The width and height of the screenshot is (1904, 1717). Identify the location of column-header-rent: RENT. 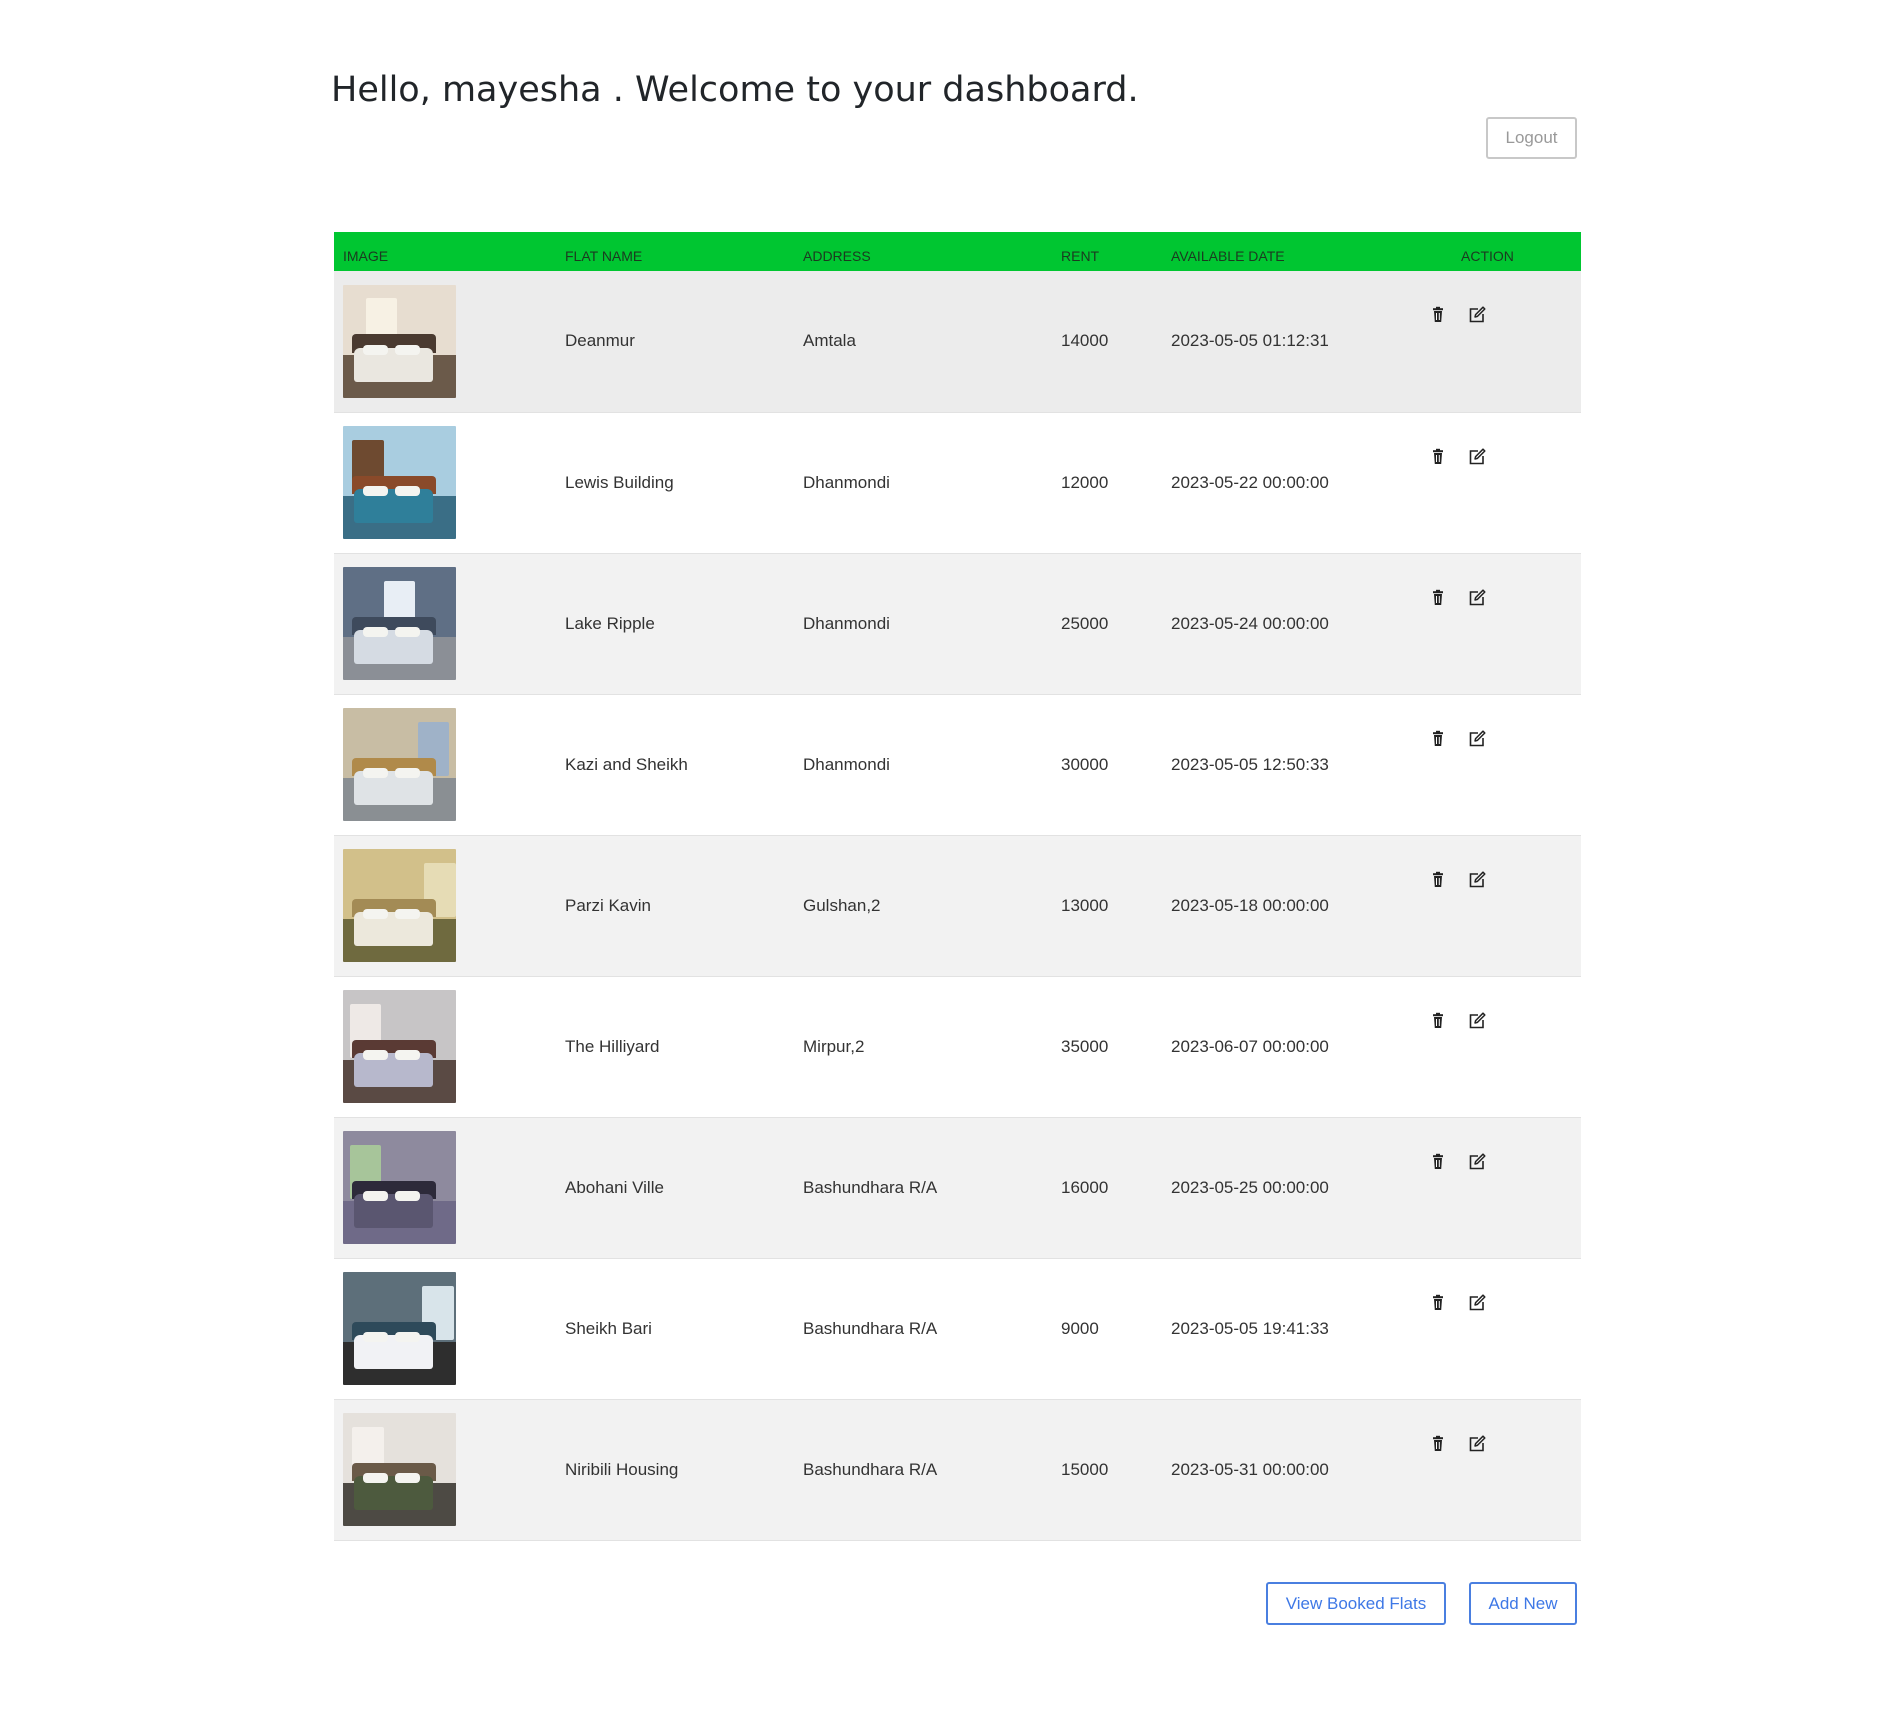
(1080, 256).